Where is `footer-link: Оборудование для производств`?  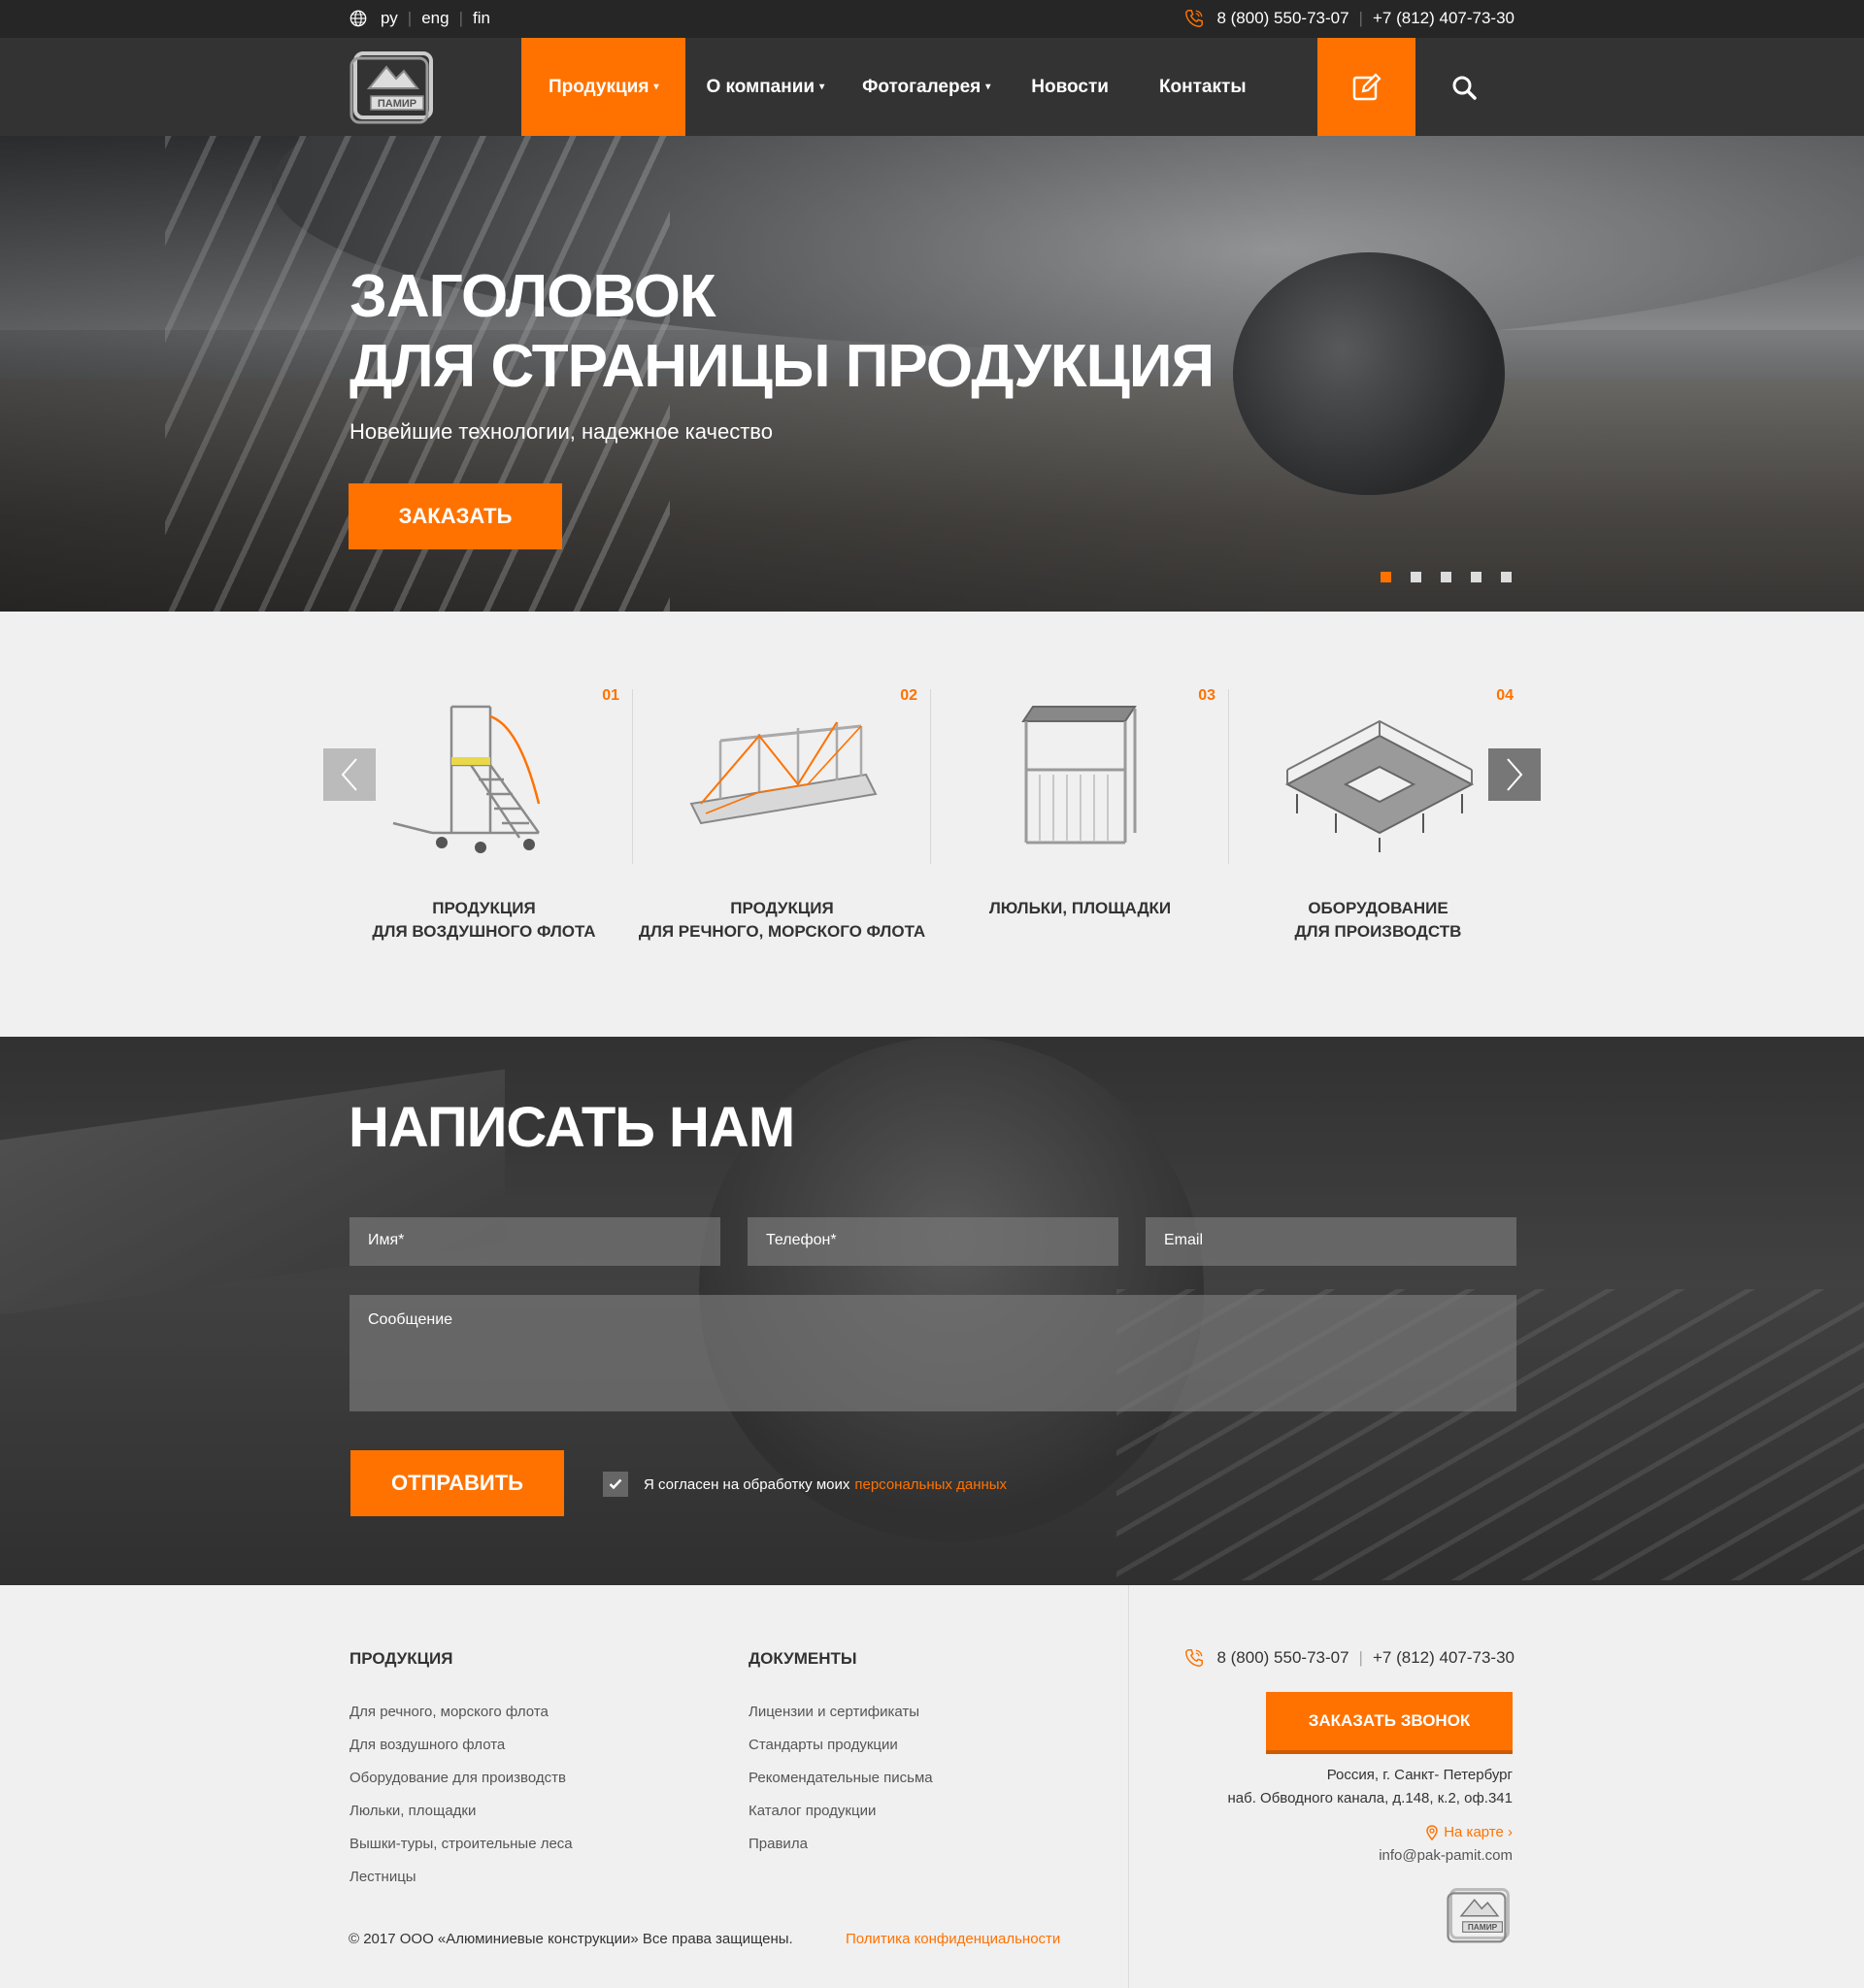 footer-link: Оборудование для производств is located at coordinates (461, 1778).